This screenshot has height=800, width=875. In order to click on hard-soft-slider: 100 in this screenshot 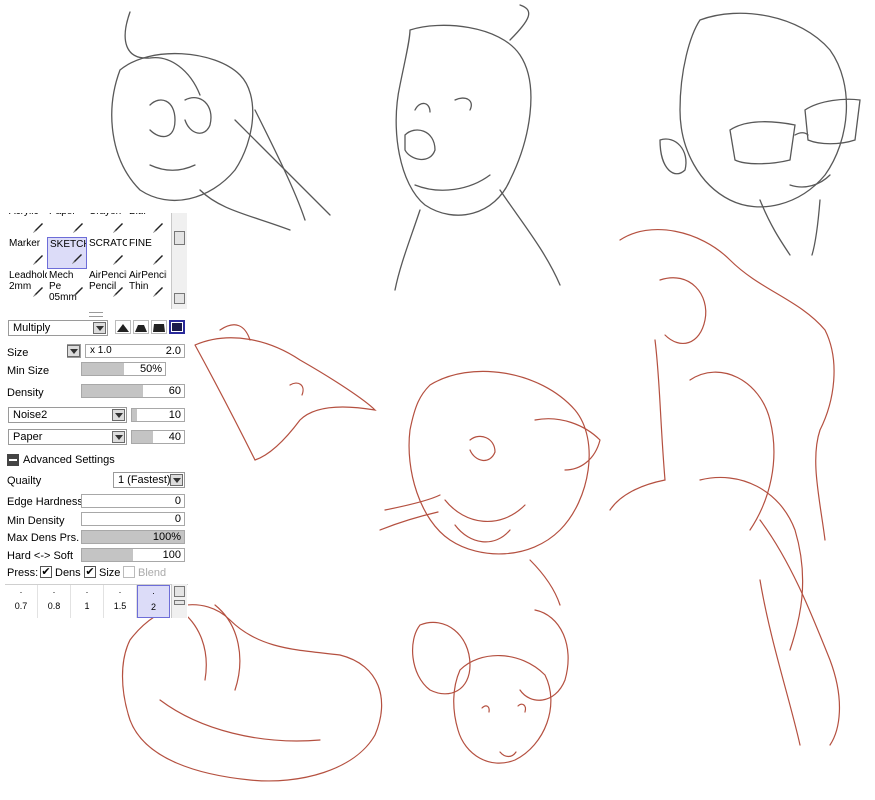, I will do `click(133, 555)`.